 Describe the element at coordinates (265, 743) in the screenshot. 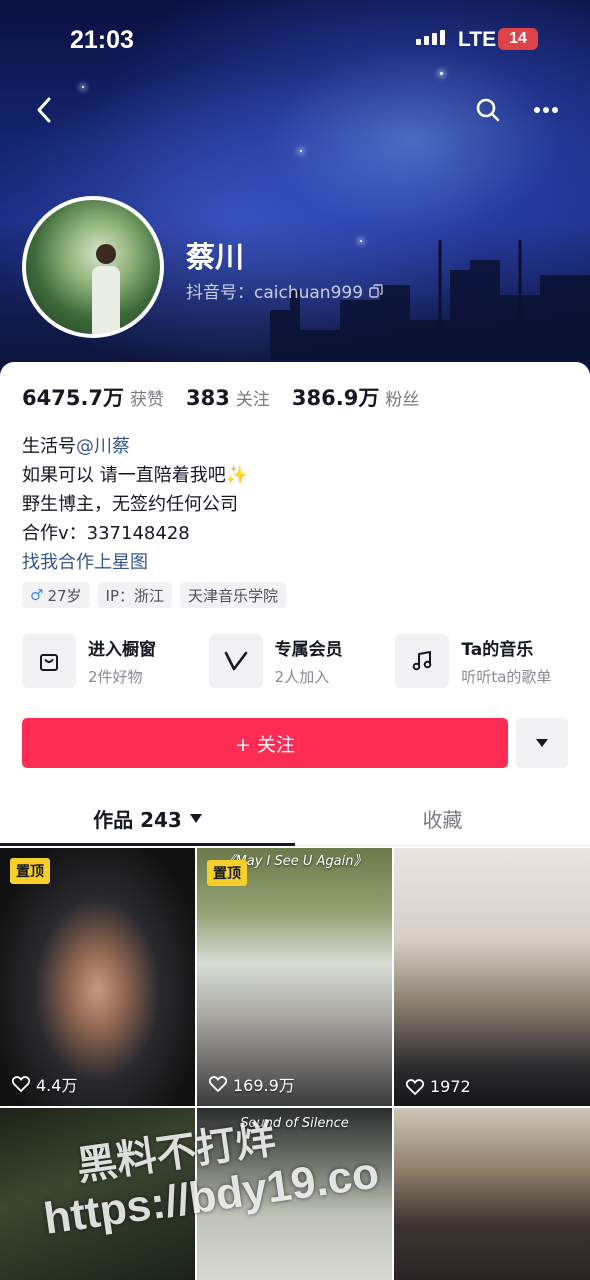

I see `follow-button: + 关注` at that location.